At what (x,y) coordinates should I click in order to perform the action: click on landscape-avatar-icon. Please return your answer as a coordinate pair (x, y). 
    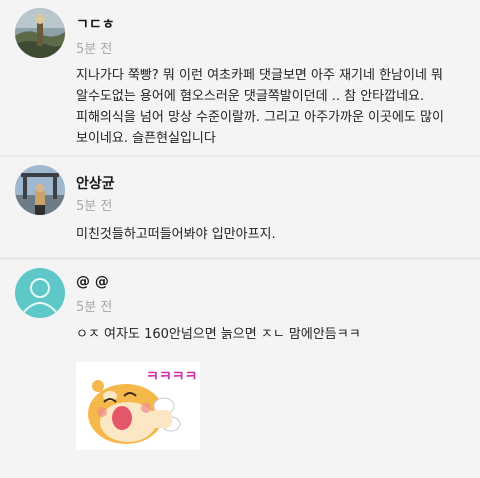
    Looking at the image, I should click on (40, 33).